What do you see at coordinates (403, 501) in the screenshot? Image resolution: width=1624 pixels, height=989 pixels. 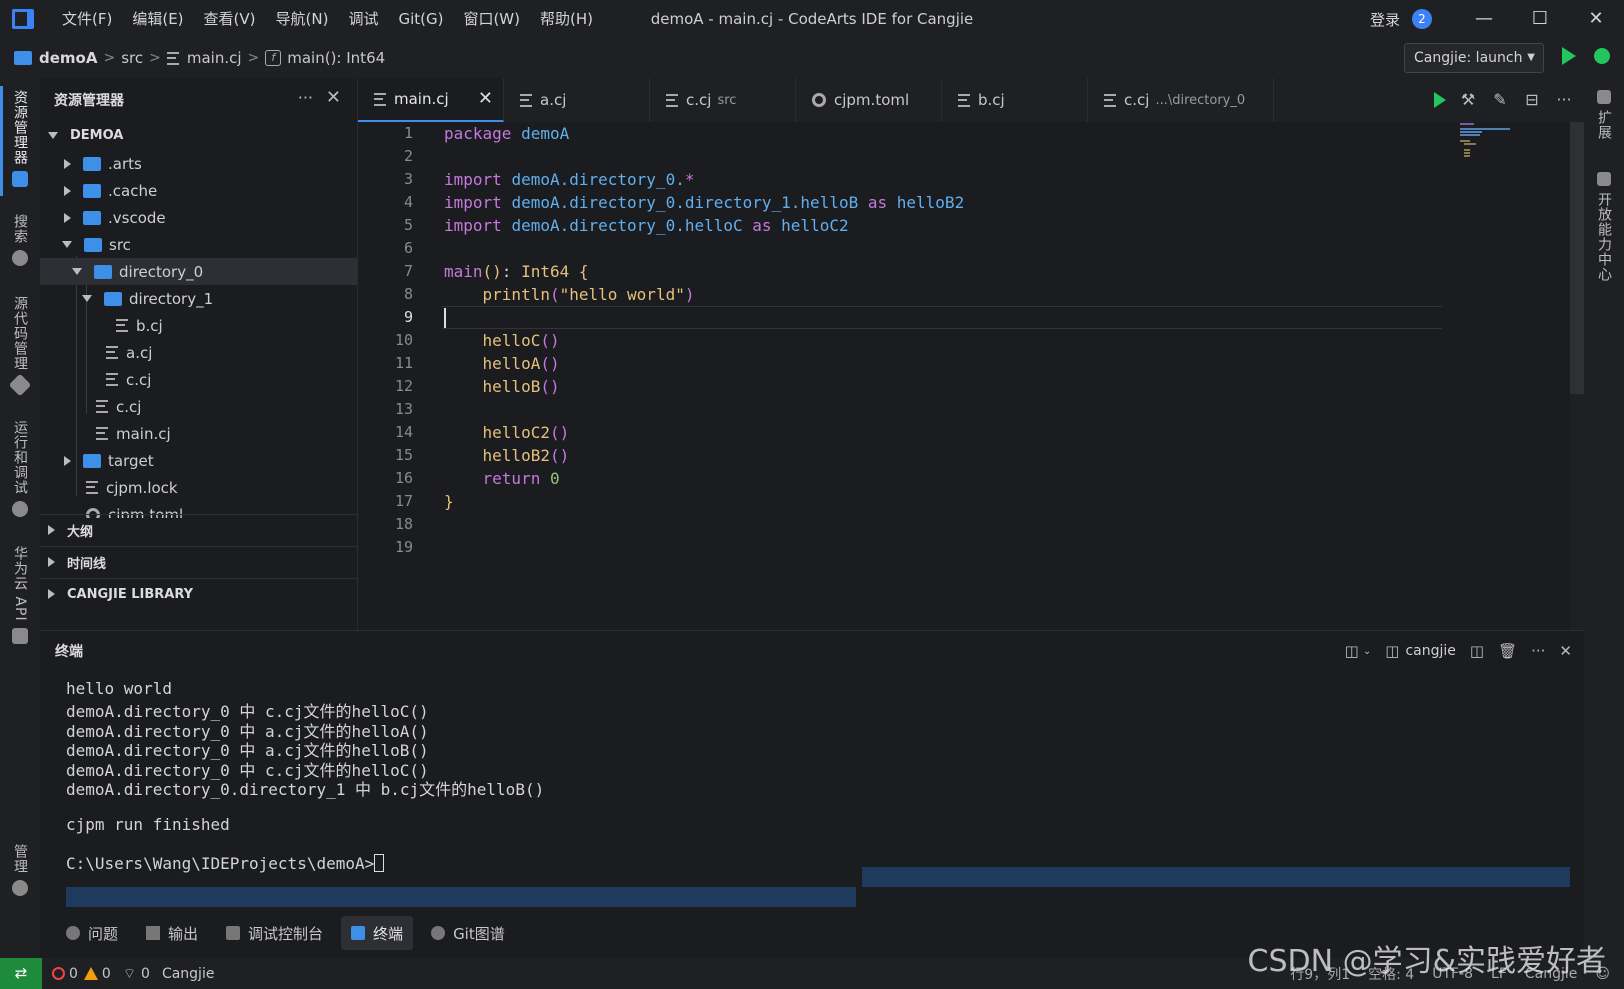 I see `line-number: 17` at bounding box center [403, 501].